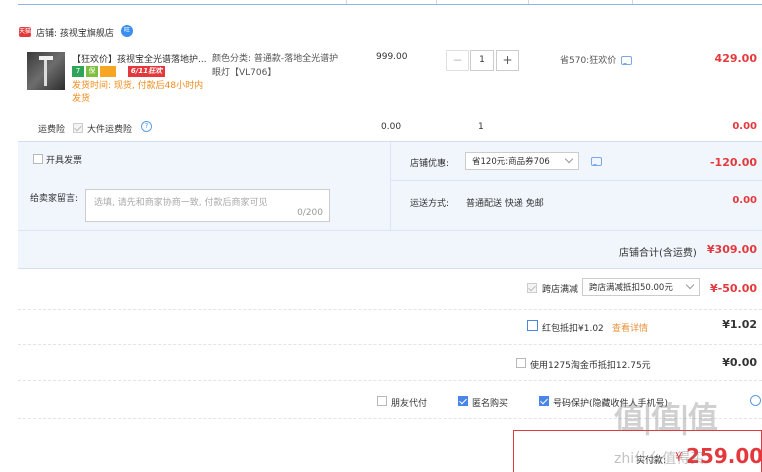  Describe the element at coordinates (146, 126) in the screenshot. I see `help-icon: ?` at that location.